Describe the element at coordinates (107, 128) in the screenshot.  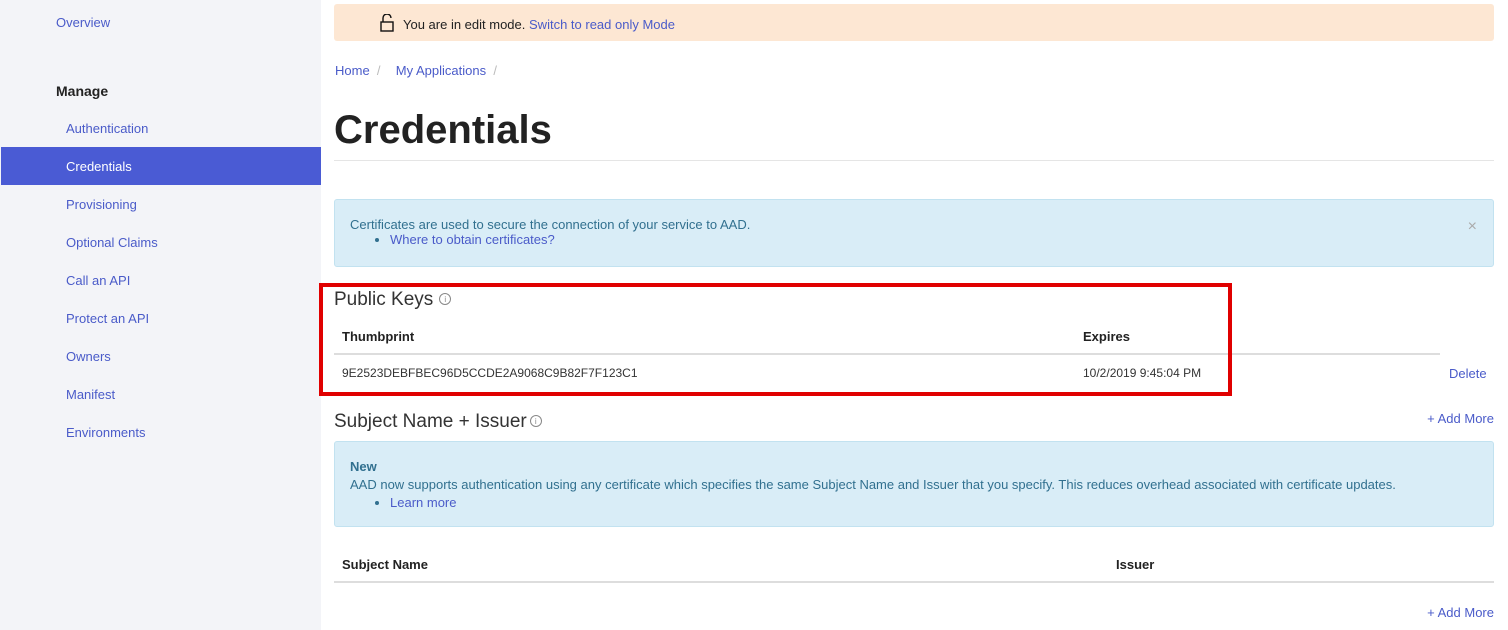
I see `sidebar-item-authentication: Authentication` at that location.